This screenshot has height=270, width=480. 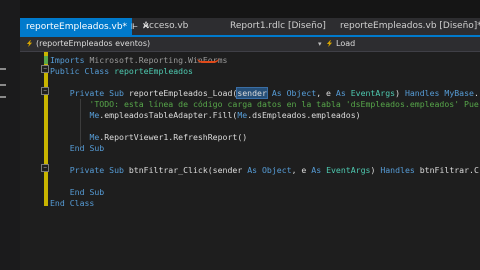 I want to click on tab-report1-rdlc: Report1.rdlc [Diseño], so click(x=277, y=26).